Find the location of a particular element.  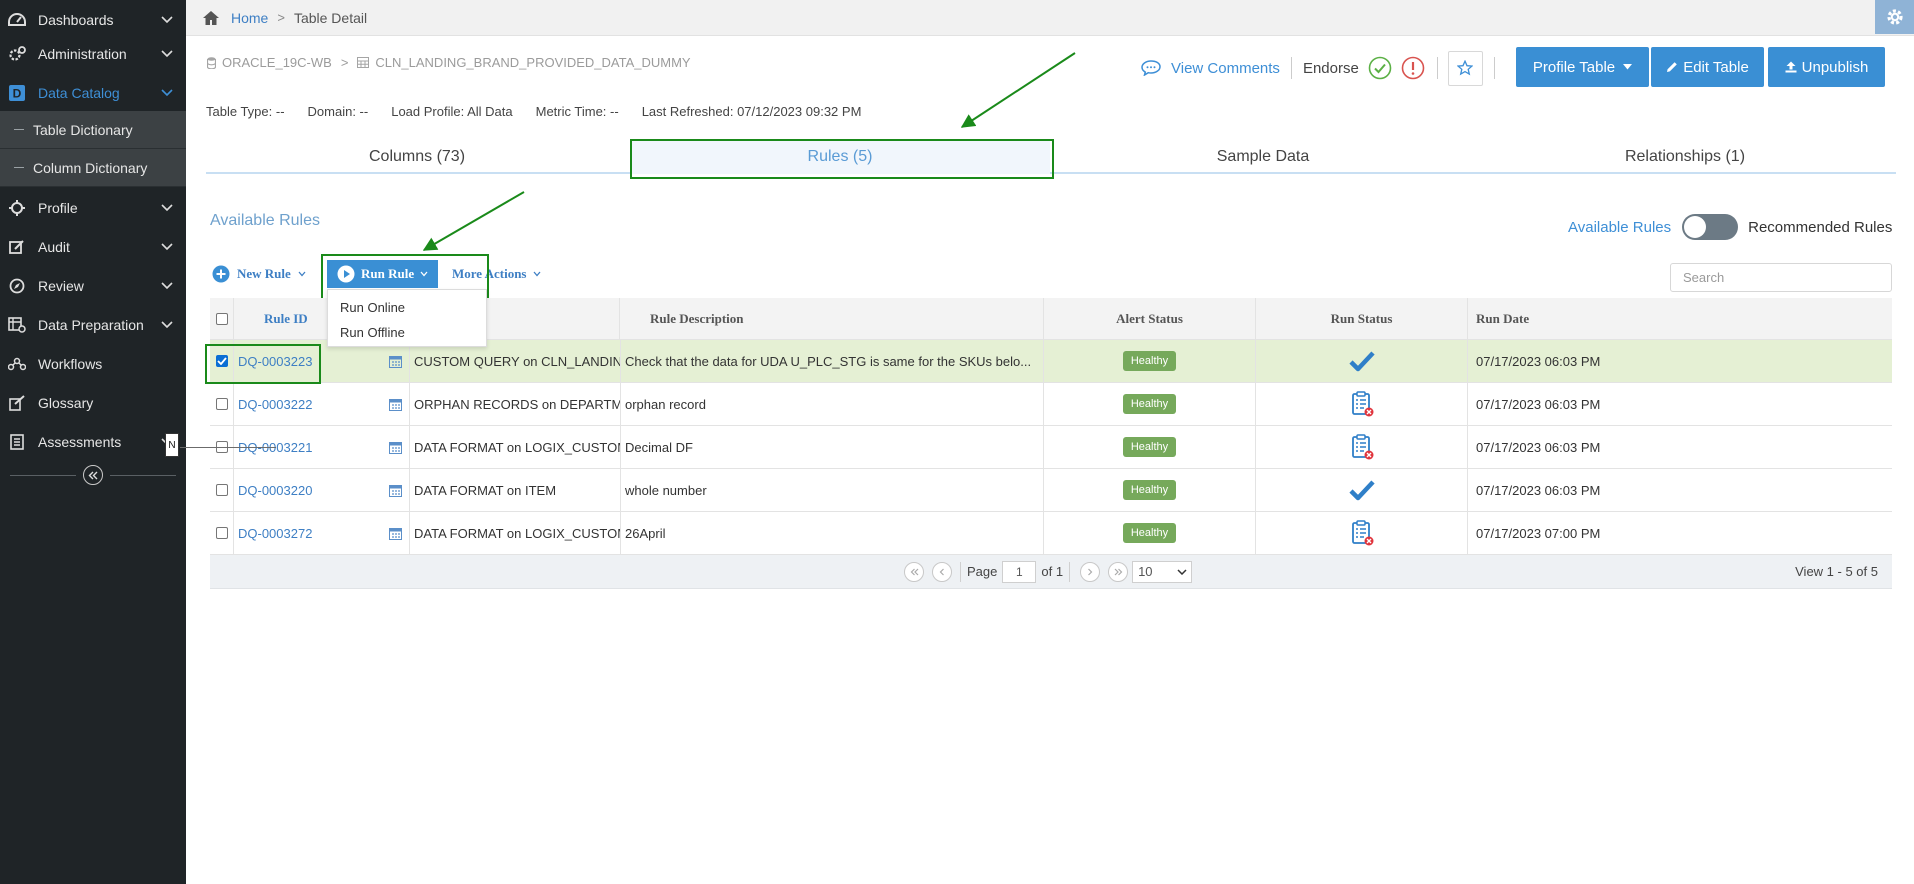

rule-name: DATA FORMAT on ITEM is located at coordinates (485, 490).